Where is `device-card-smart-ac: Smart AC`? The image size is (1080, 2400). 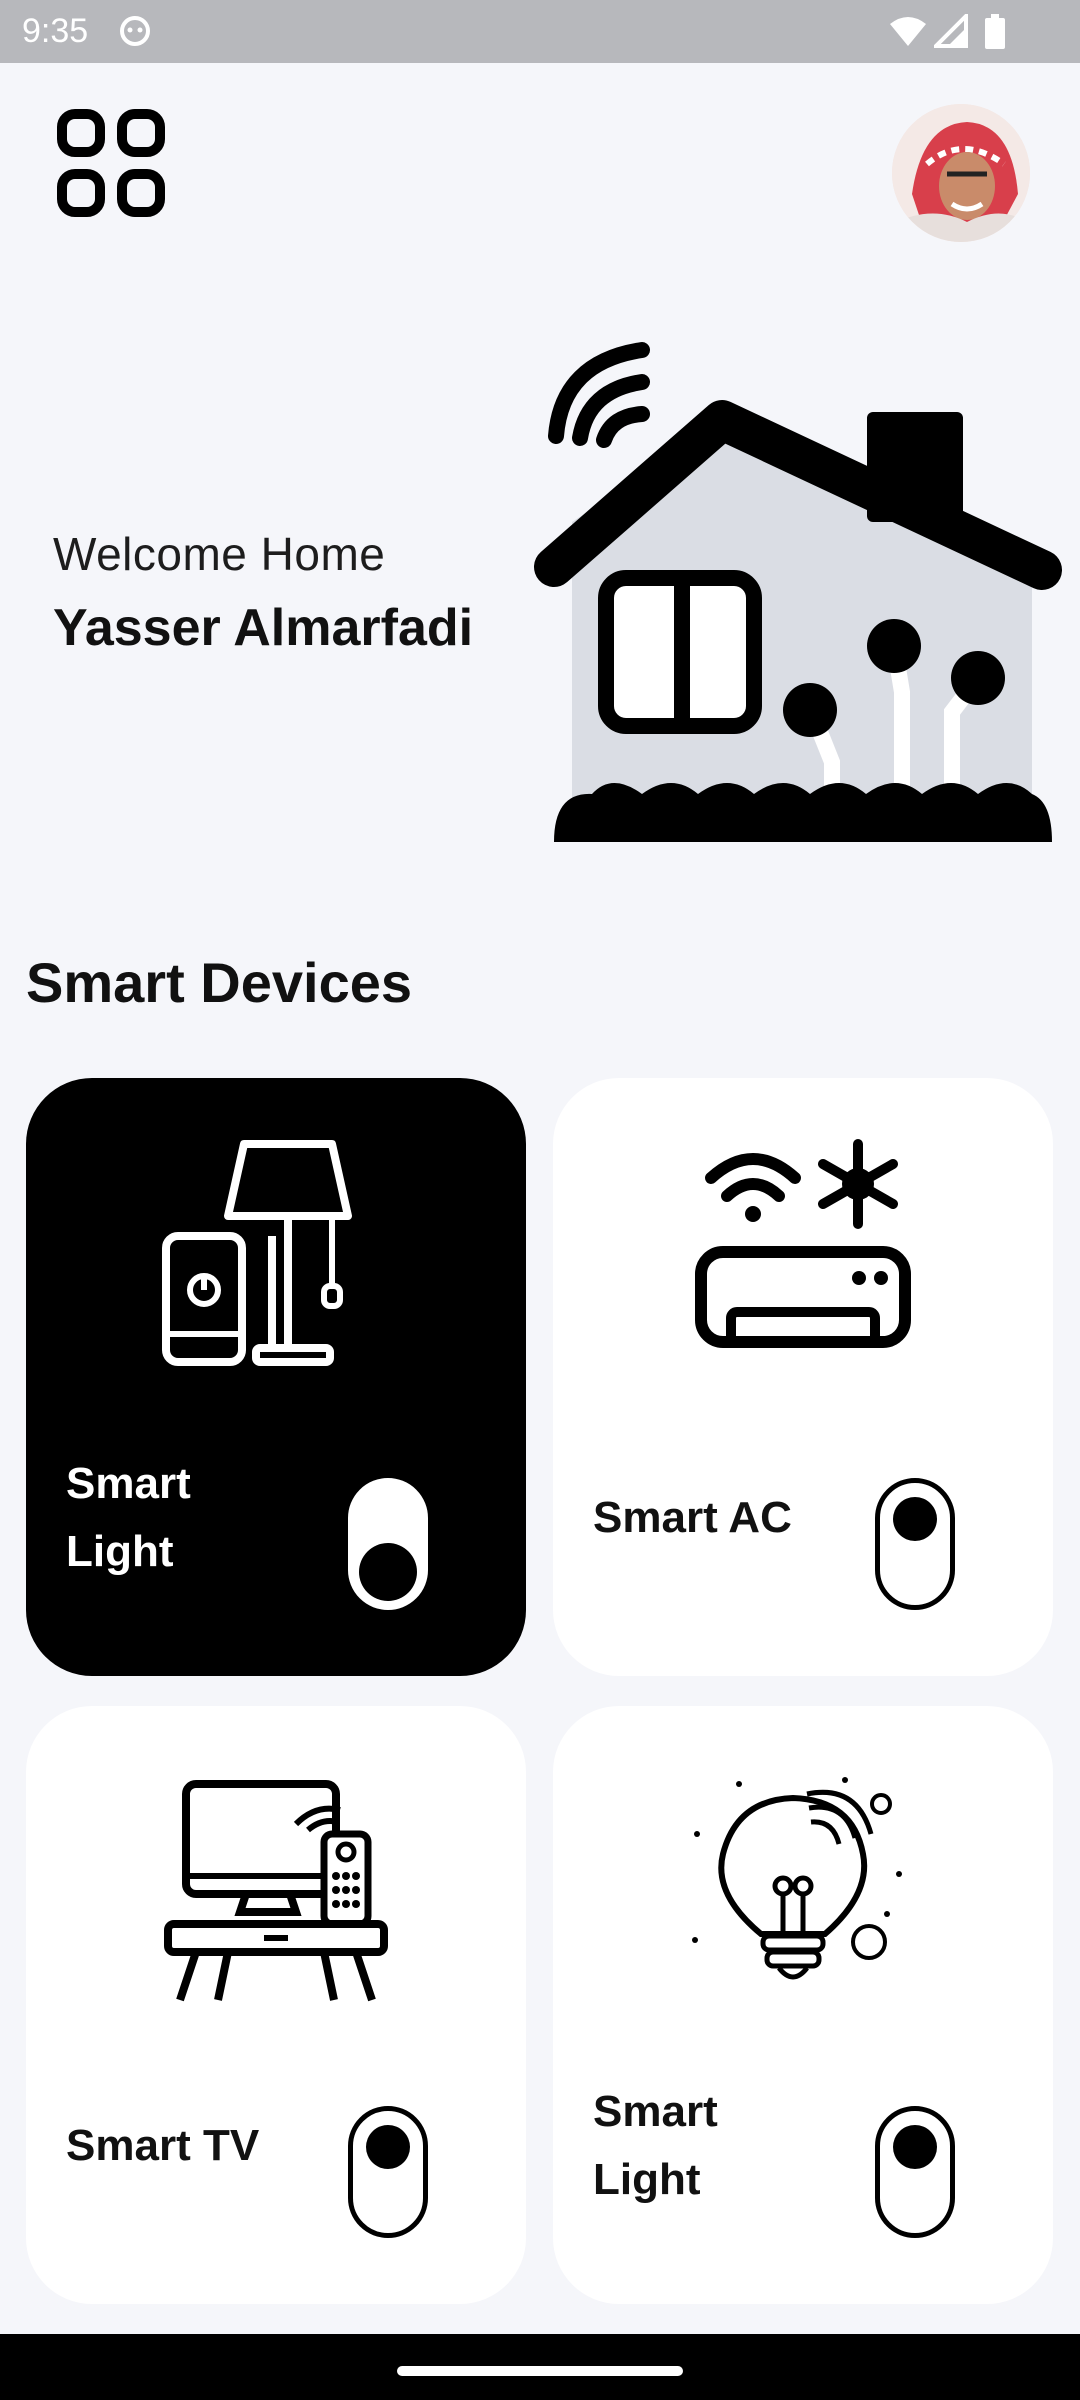 device-card-smart-ac: Smart AC is located at coordinates (803, 1377).